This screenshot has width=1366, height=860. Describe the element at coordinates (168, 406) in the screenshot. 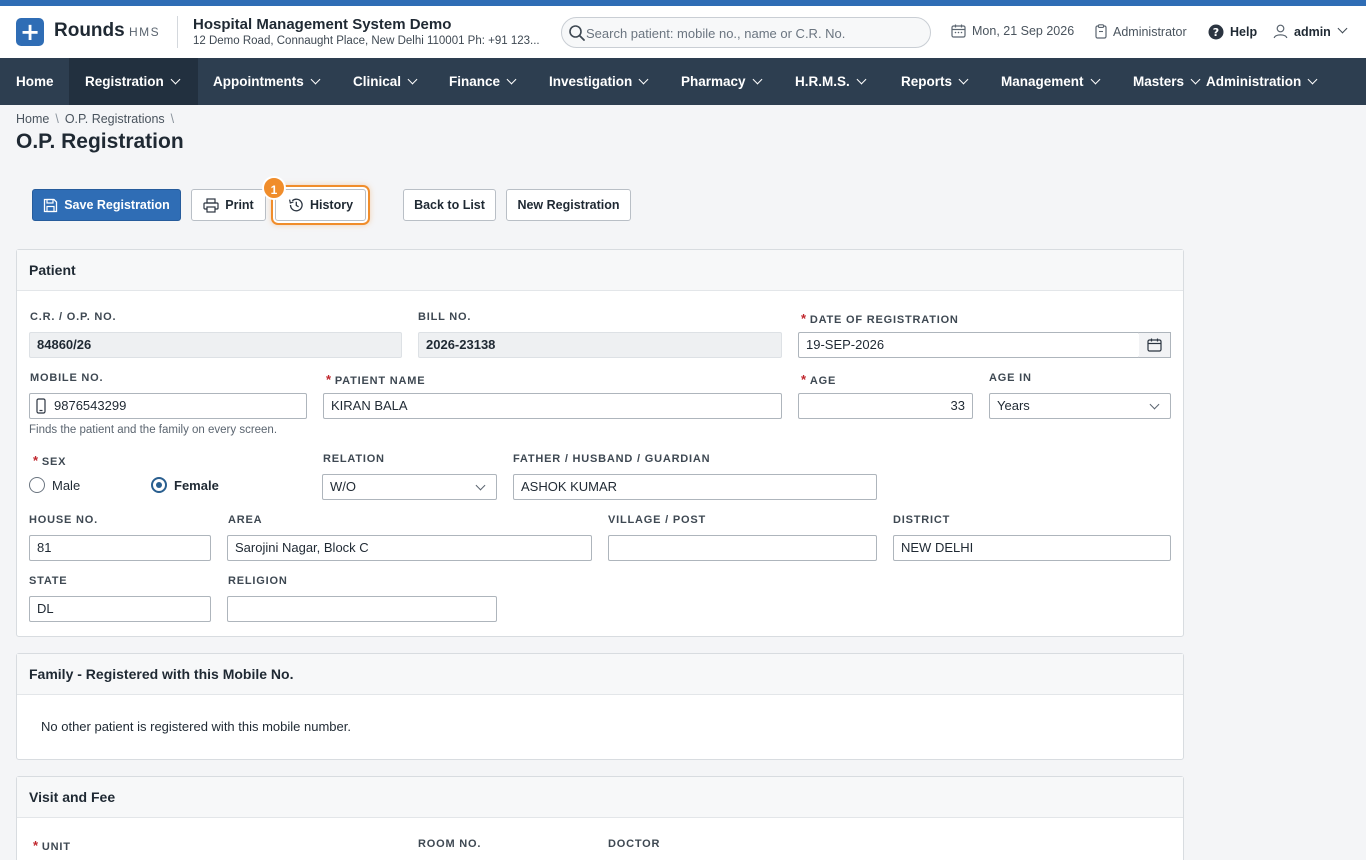

I see `mobile-field: 9876543299` at that location.